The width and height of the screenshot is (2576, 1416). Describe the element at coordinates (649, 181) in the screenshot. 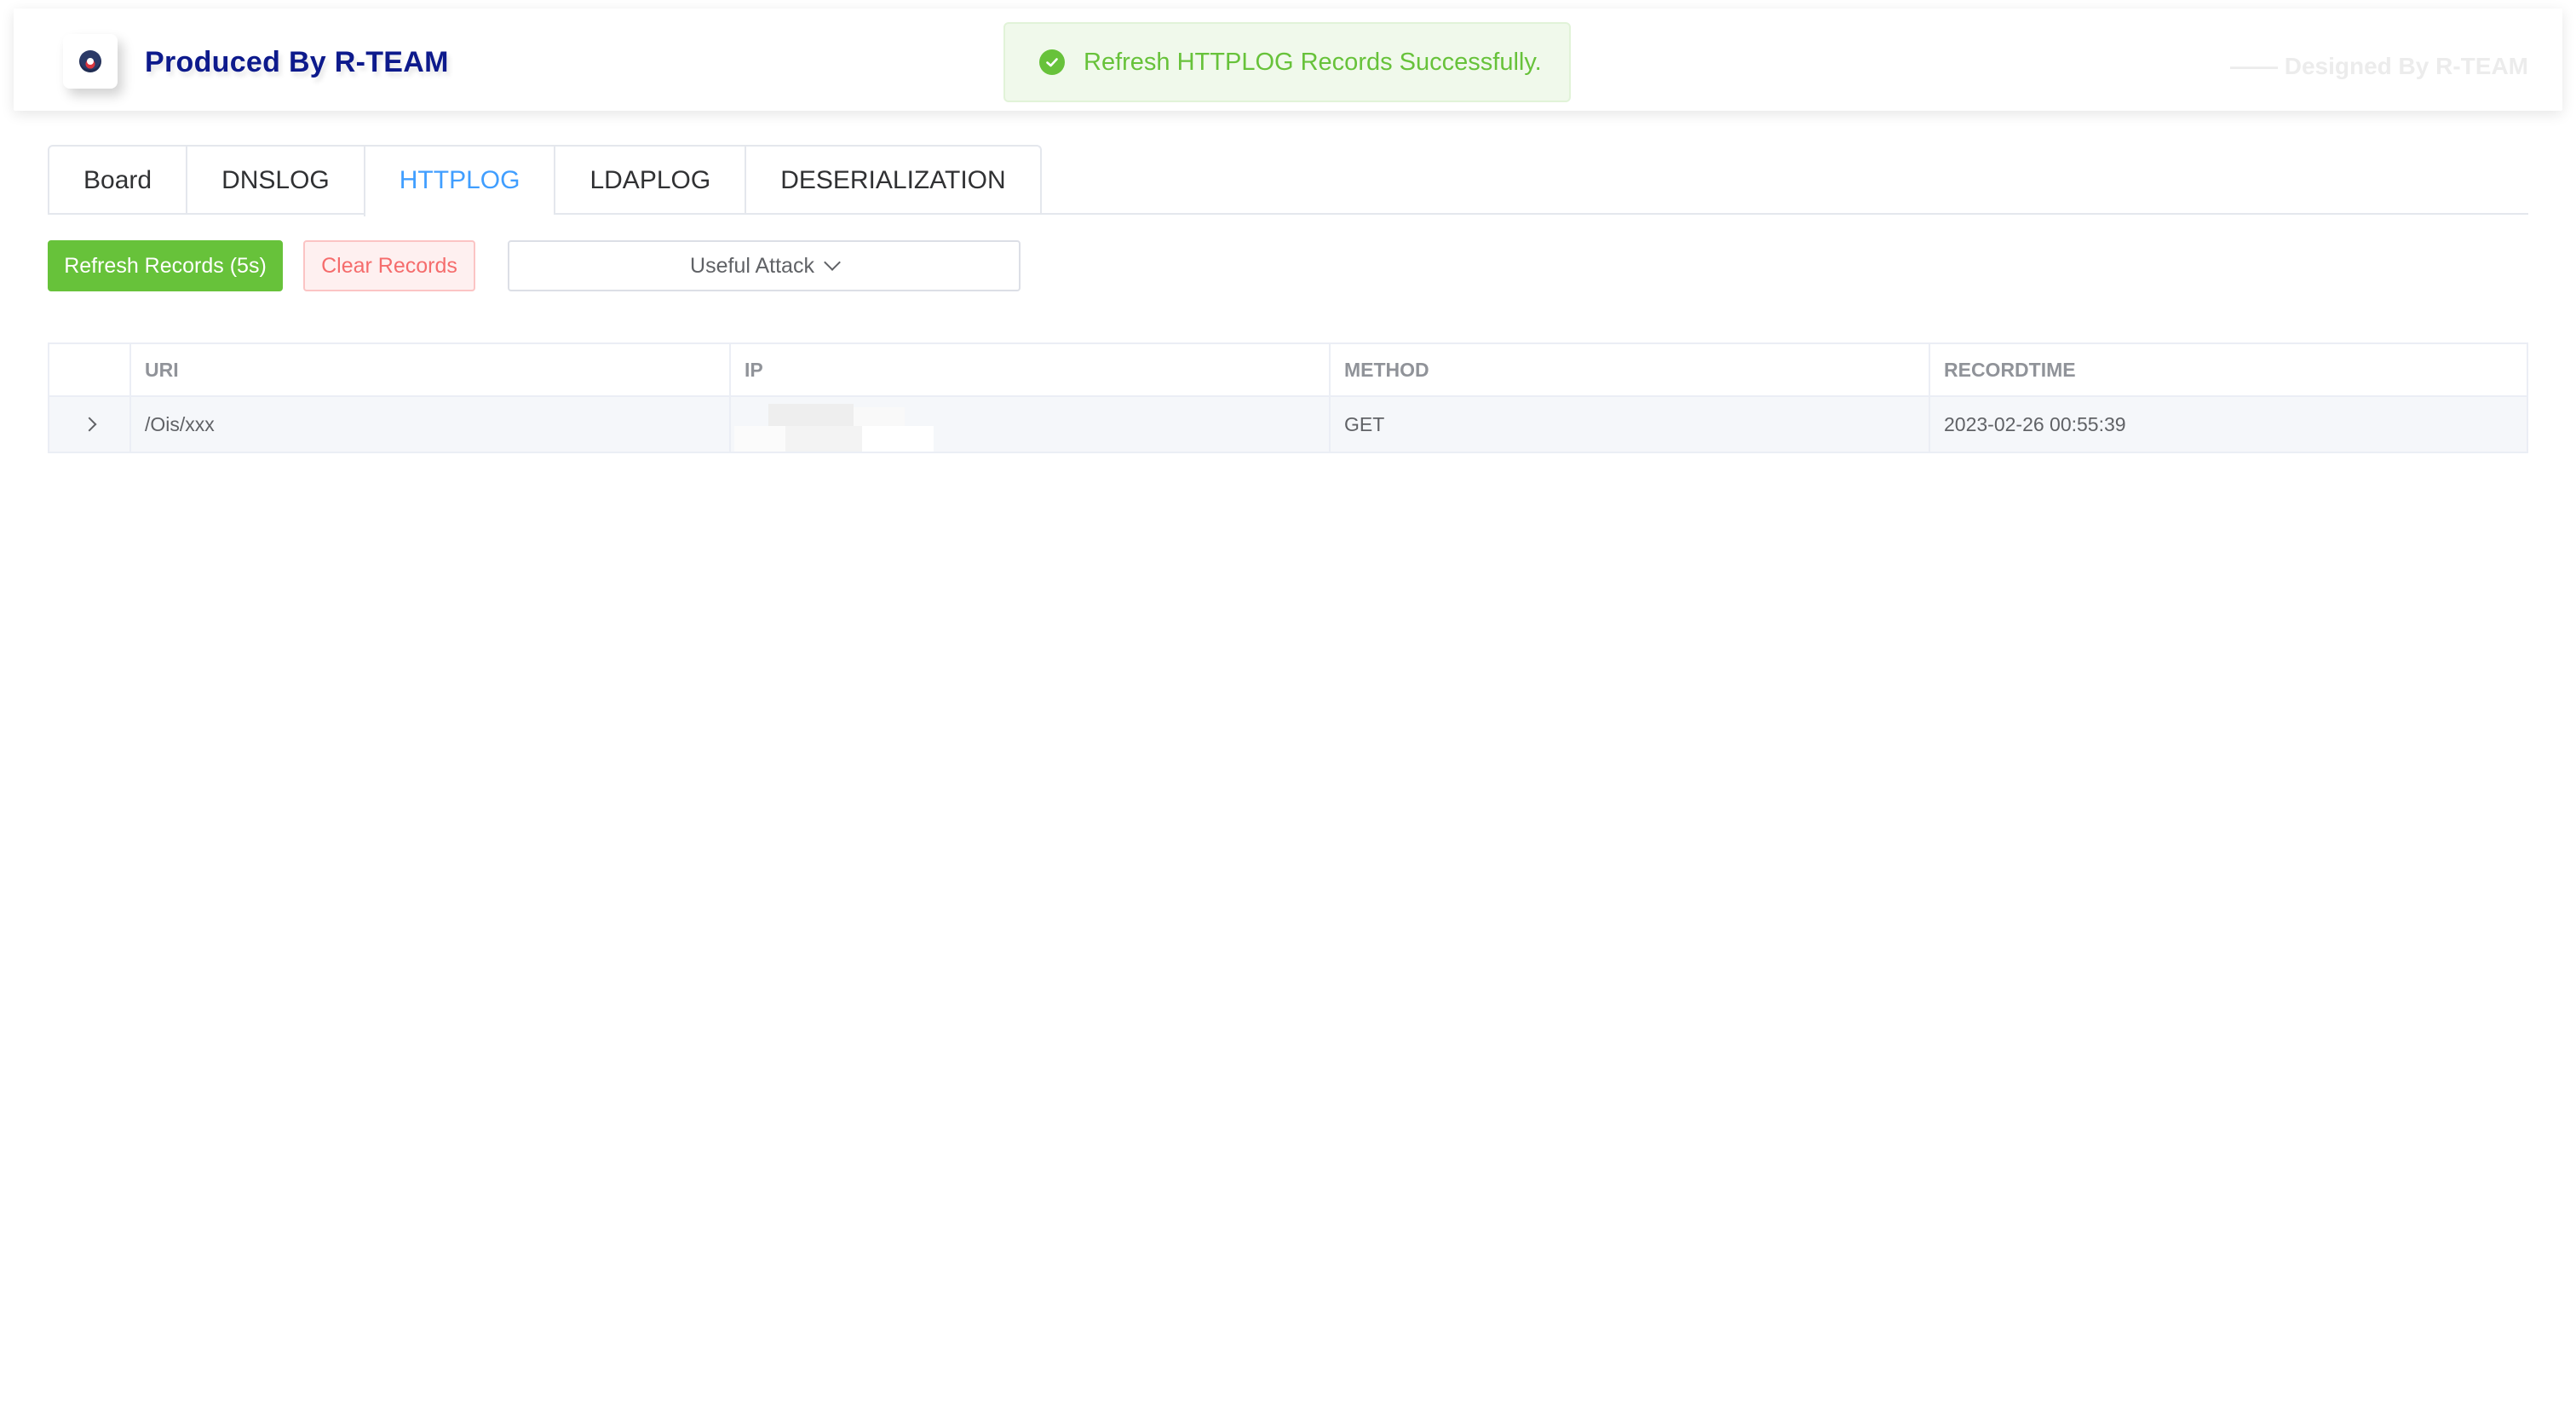

I see `tab-ldaplog: LDAPLOG` at that location.